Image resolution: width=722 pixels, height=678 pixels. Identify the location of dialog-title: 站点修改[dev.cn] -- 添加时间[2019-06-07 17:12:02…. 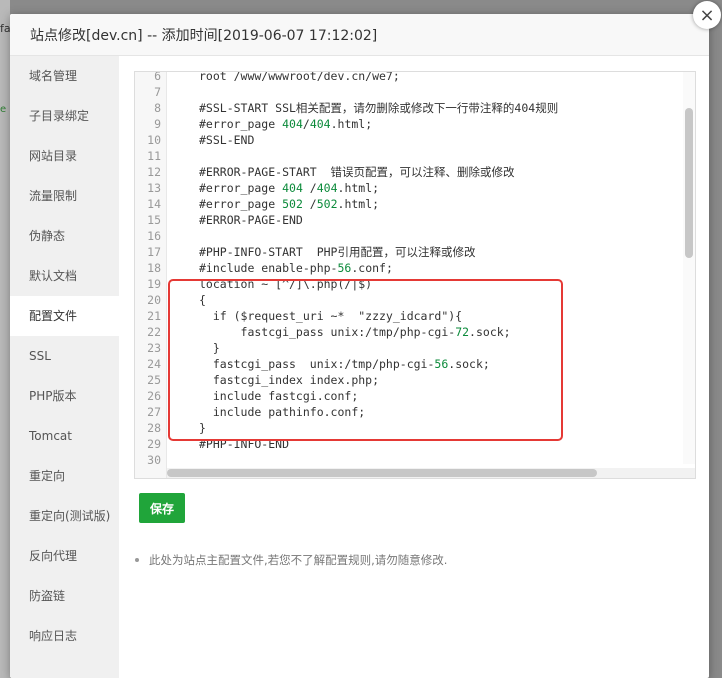
(204, 35).